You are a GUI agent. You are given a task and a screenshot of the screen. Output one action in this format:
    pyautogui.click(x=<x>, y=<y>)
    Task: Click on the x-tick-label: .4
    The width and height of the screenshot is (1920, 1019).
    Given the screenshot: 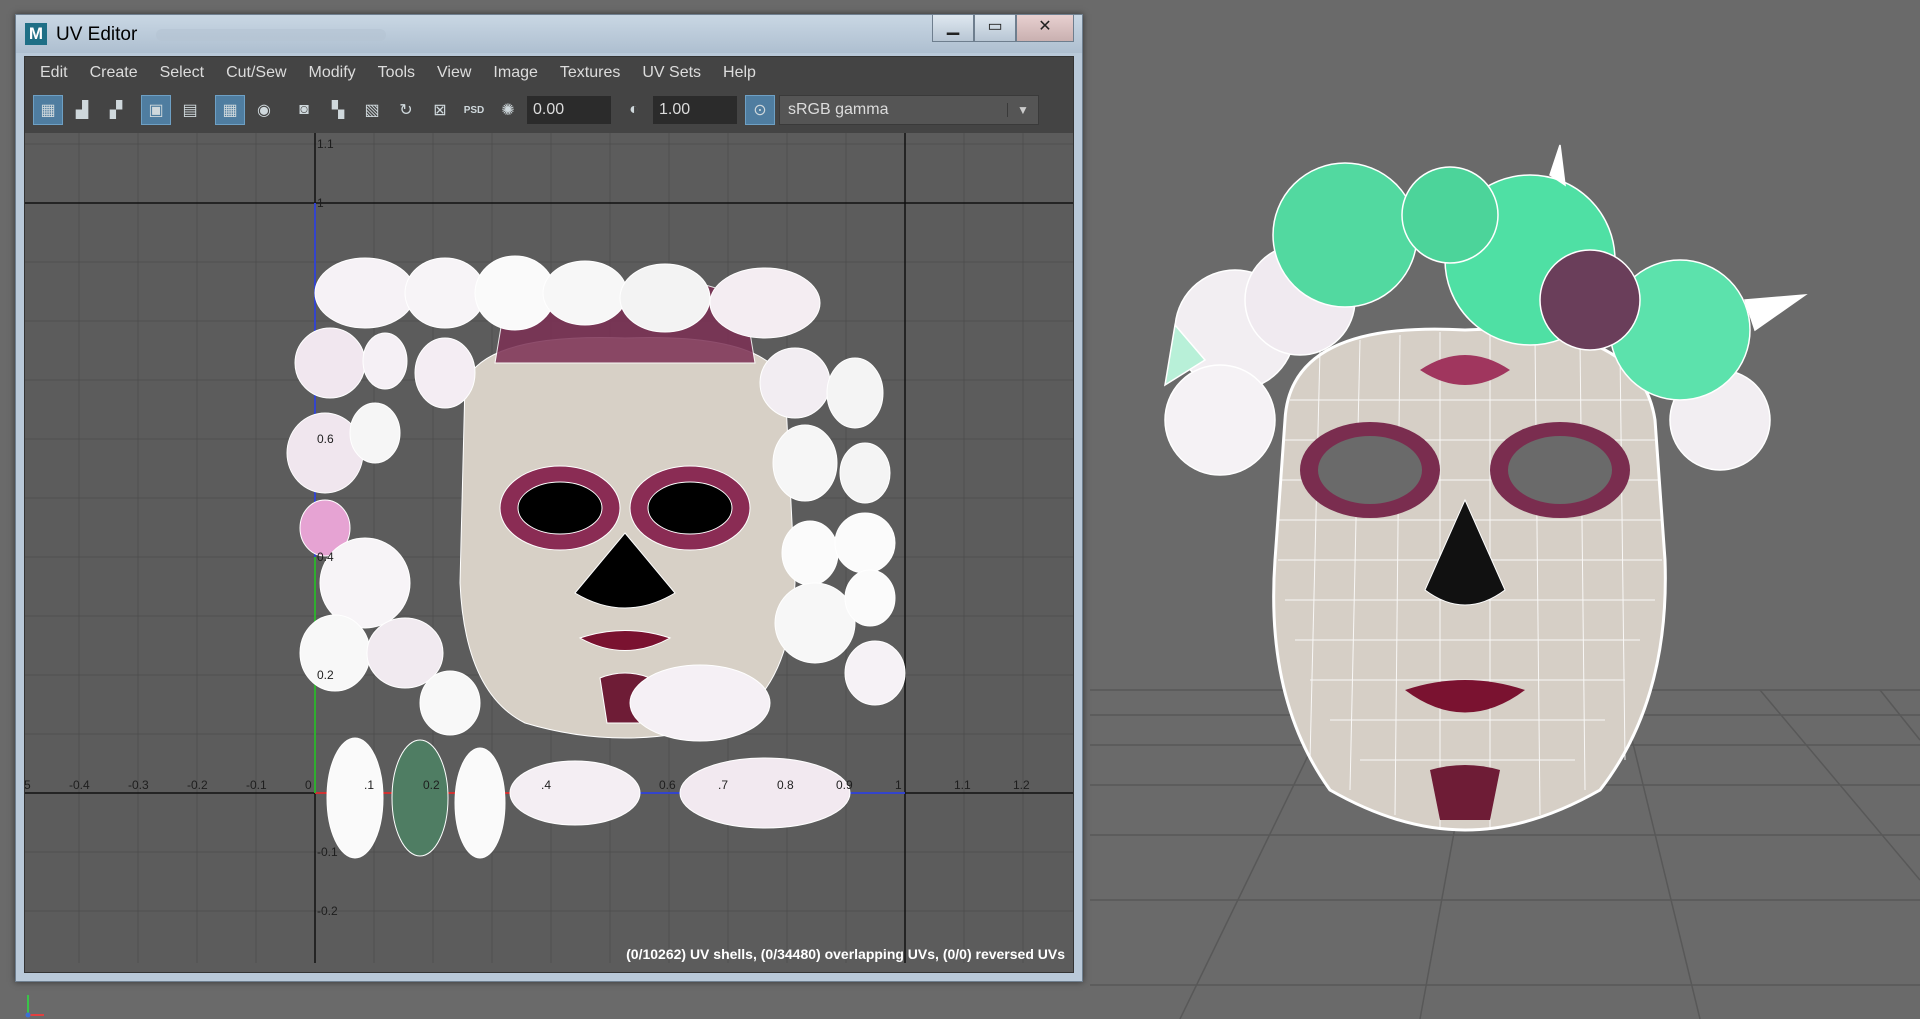 What is the action you would take?
    pyautogui.click(x=546, y=785)
    